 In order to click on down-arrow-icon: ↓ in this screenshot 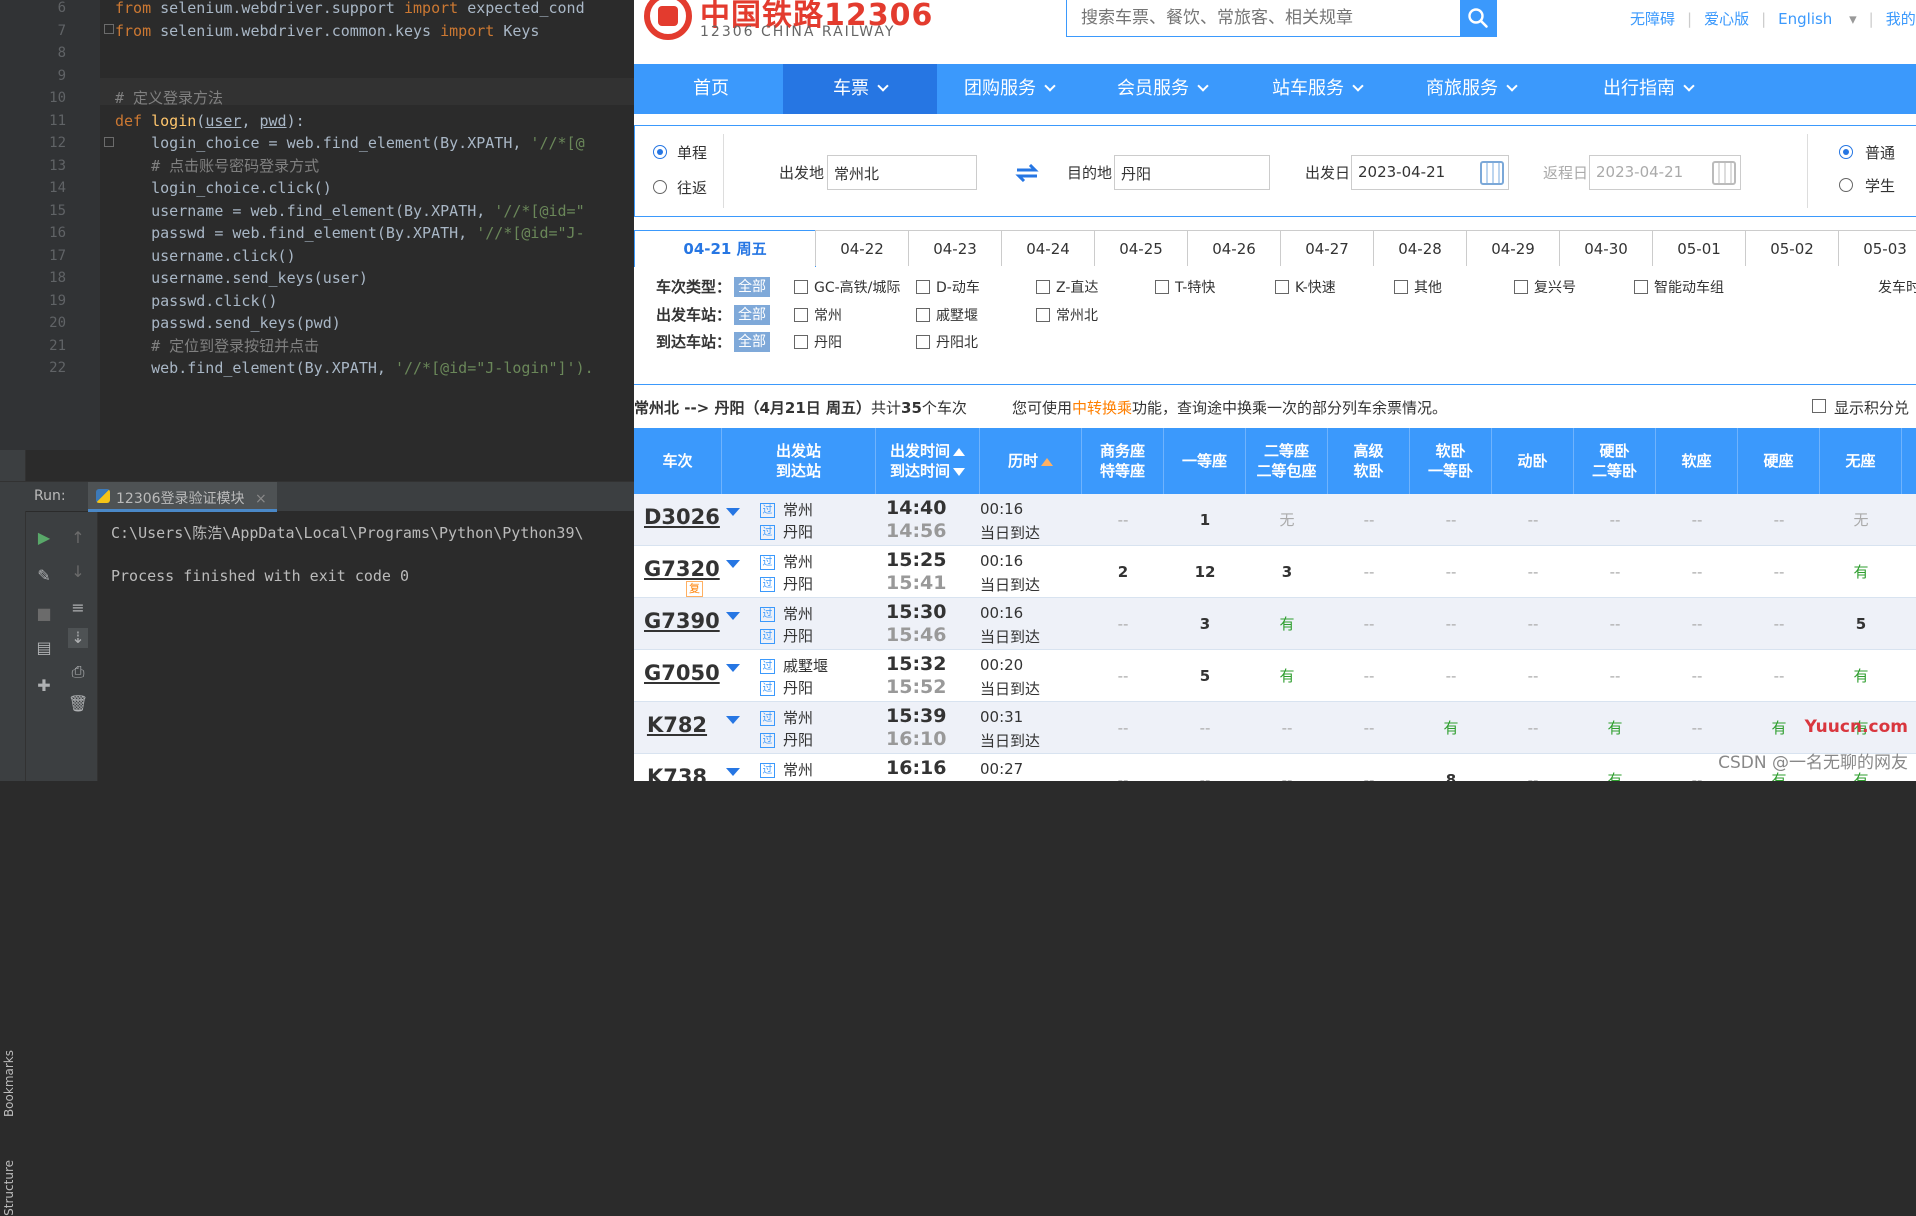, I will do `click(78, 572)`.